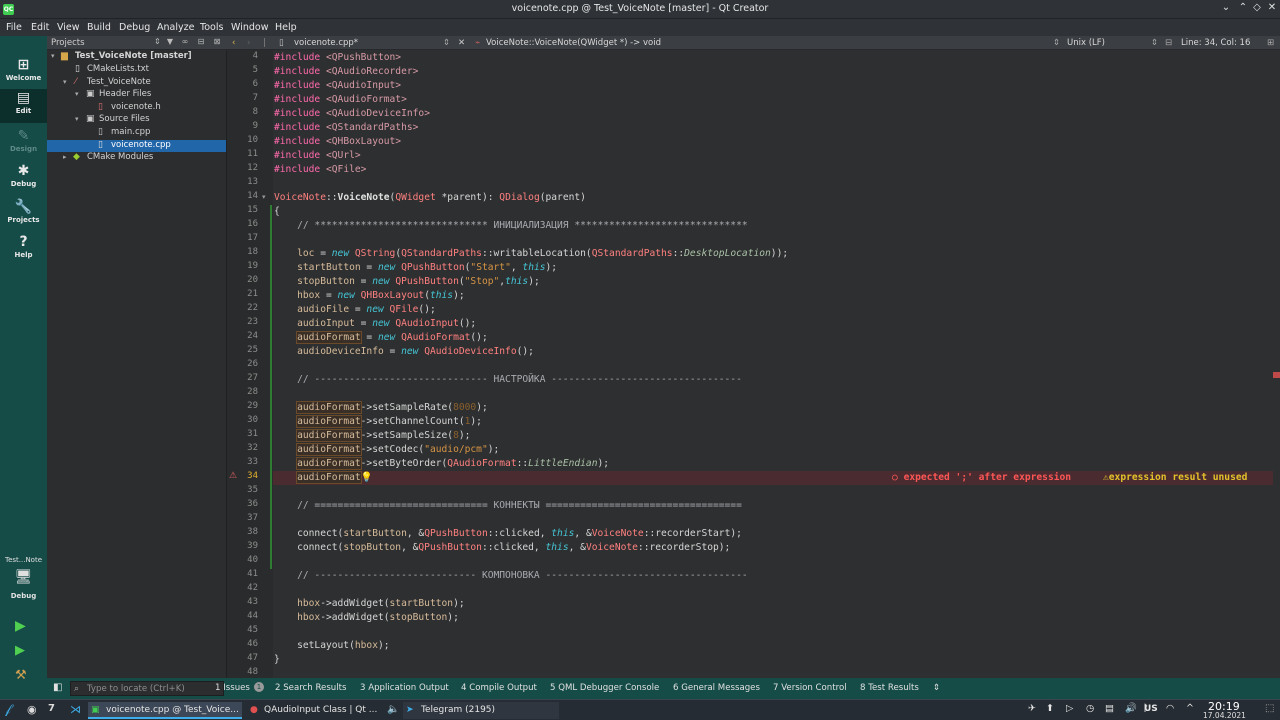  Describe the element at coordinates (136, 133) in the screenshot. I see `tree-node-main-cpp: ▯ main.cpp` at that location.